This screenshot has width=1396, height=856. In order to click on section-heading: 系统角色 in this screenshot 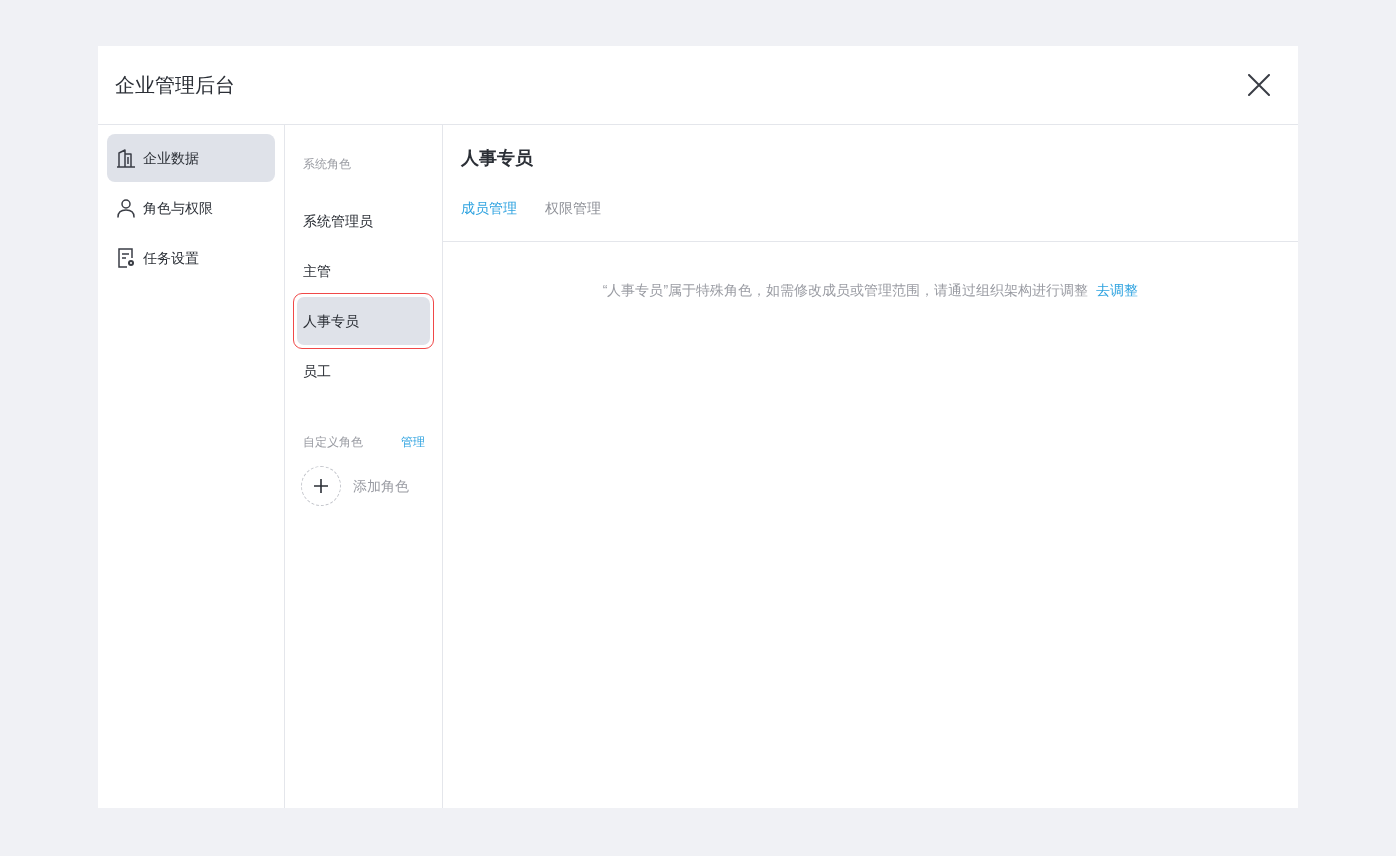, I will do `click(327, 164)`.